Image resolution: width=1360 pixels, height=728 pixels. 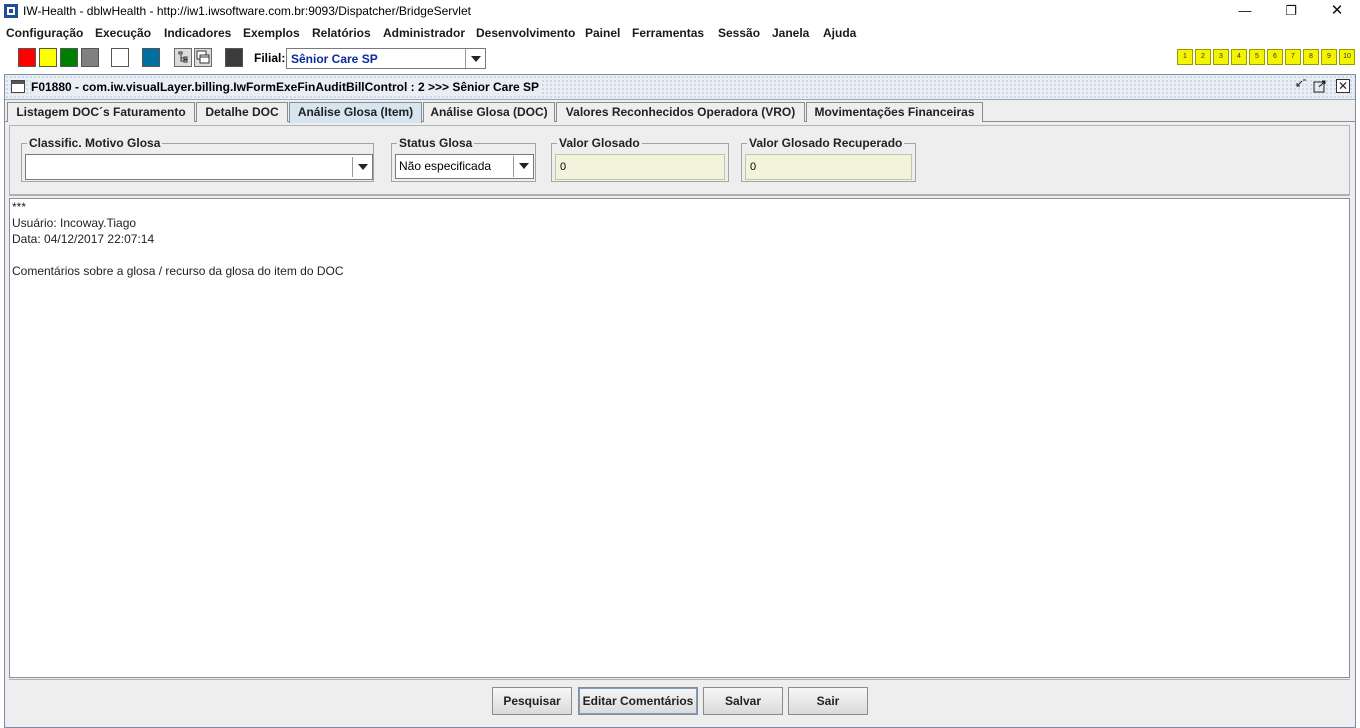 I want to click on motivo-glosa-label: Classific. Motivo Glosa, so click(x=95, y=143).